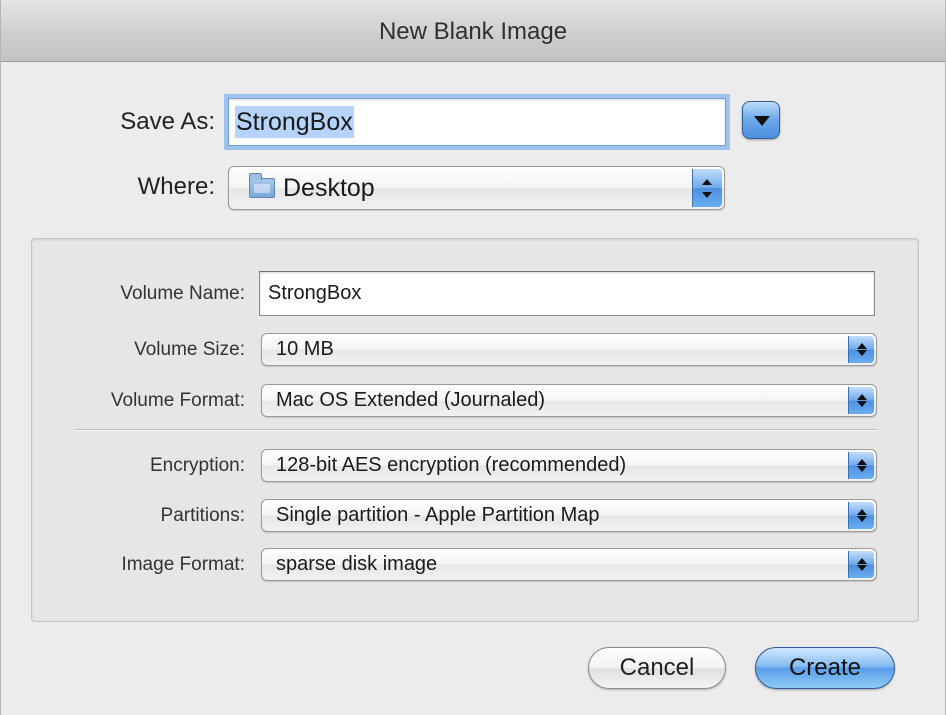  What do you see at coordinates (197, 465) in the screenshot?
I see `encryption-label: Encryption:` at bounding box center [197, 465].